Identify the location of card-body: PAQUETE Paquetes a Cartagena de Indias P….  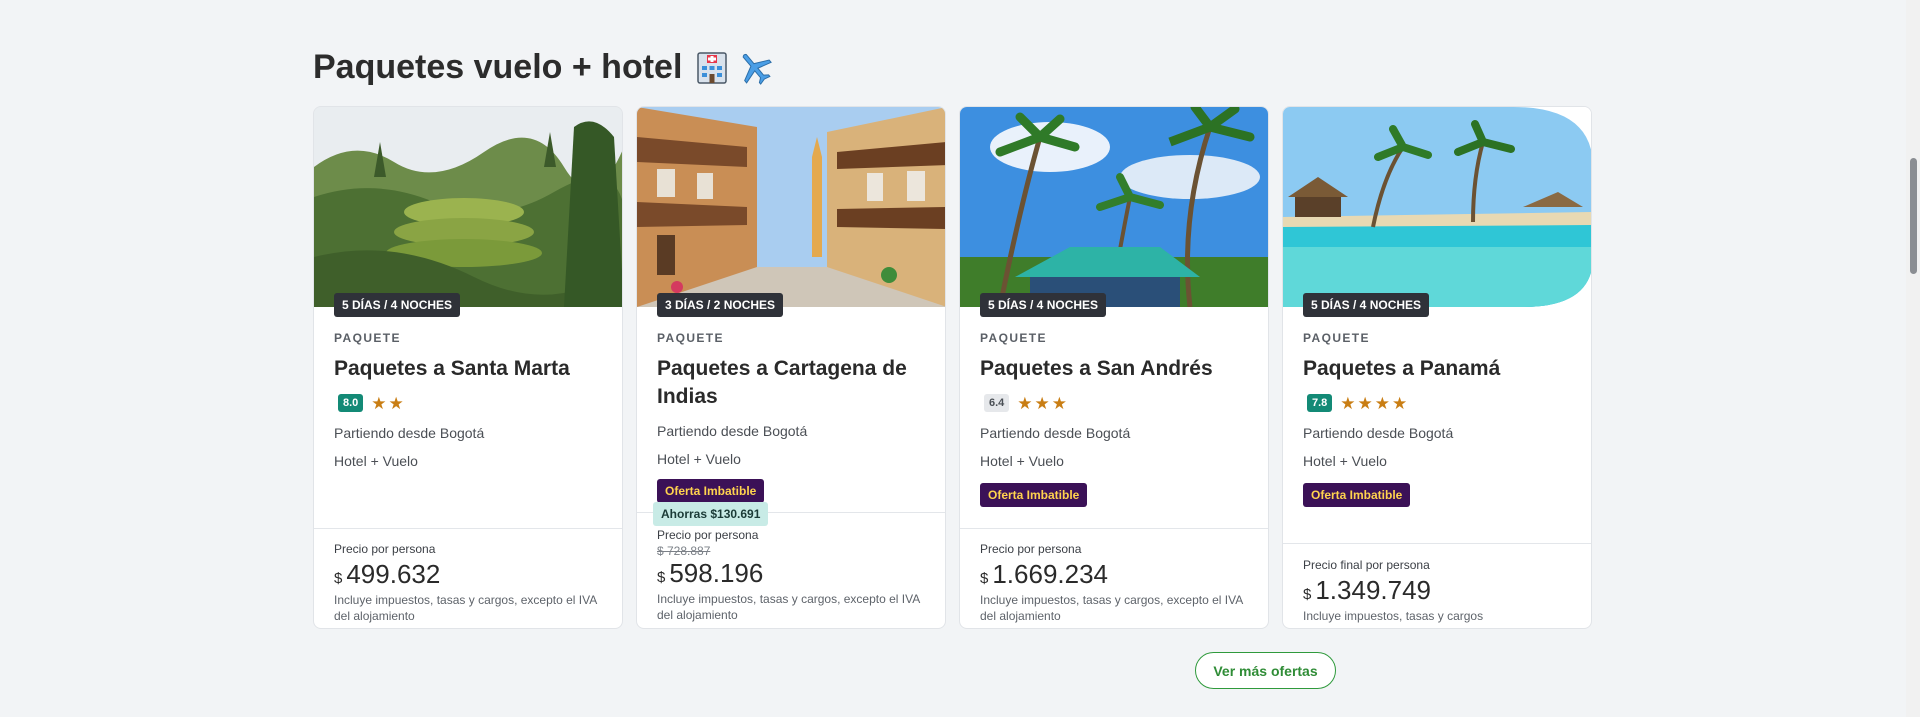
(793, 417).